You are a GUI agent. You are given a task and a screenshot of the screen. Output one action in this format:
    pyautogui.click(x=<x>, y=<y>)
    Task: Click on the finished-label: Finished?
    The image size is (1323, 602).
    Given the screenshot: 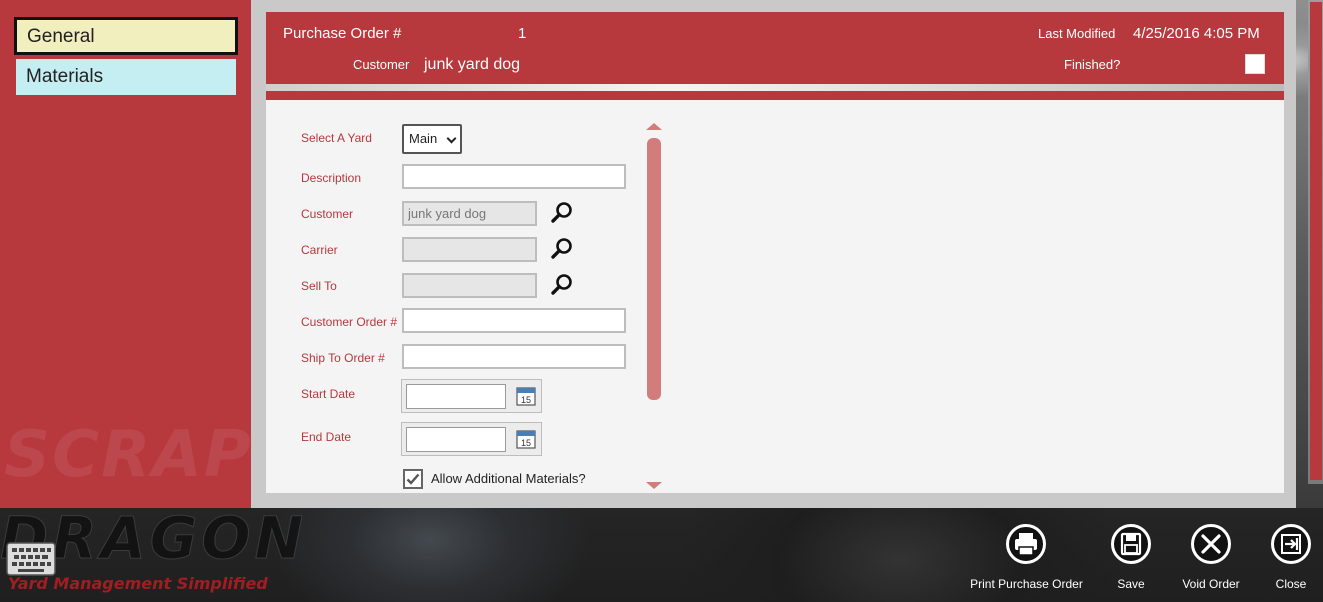 What is the action you would take?
    pyautogui.click(x=1092, y=64)
    